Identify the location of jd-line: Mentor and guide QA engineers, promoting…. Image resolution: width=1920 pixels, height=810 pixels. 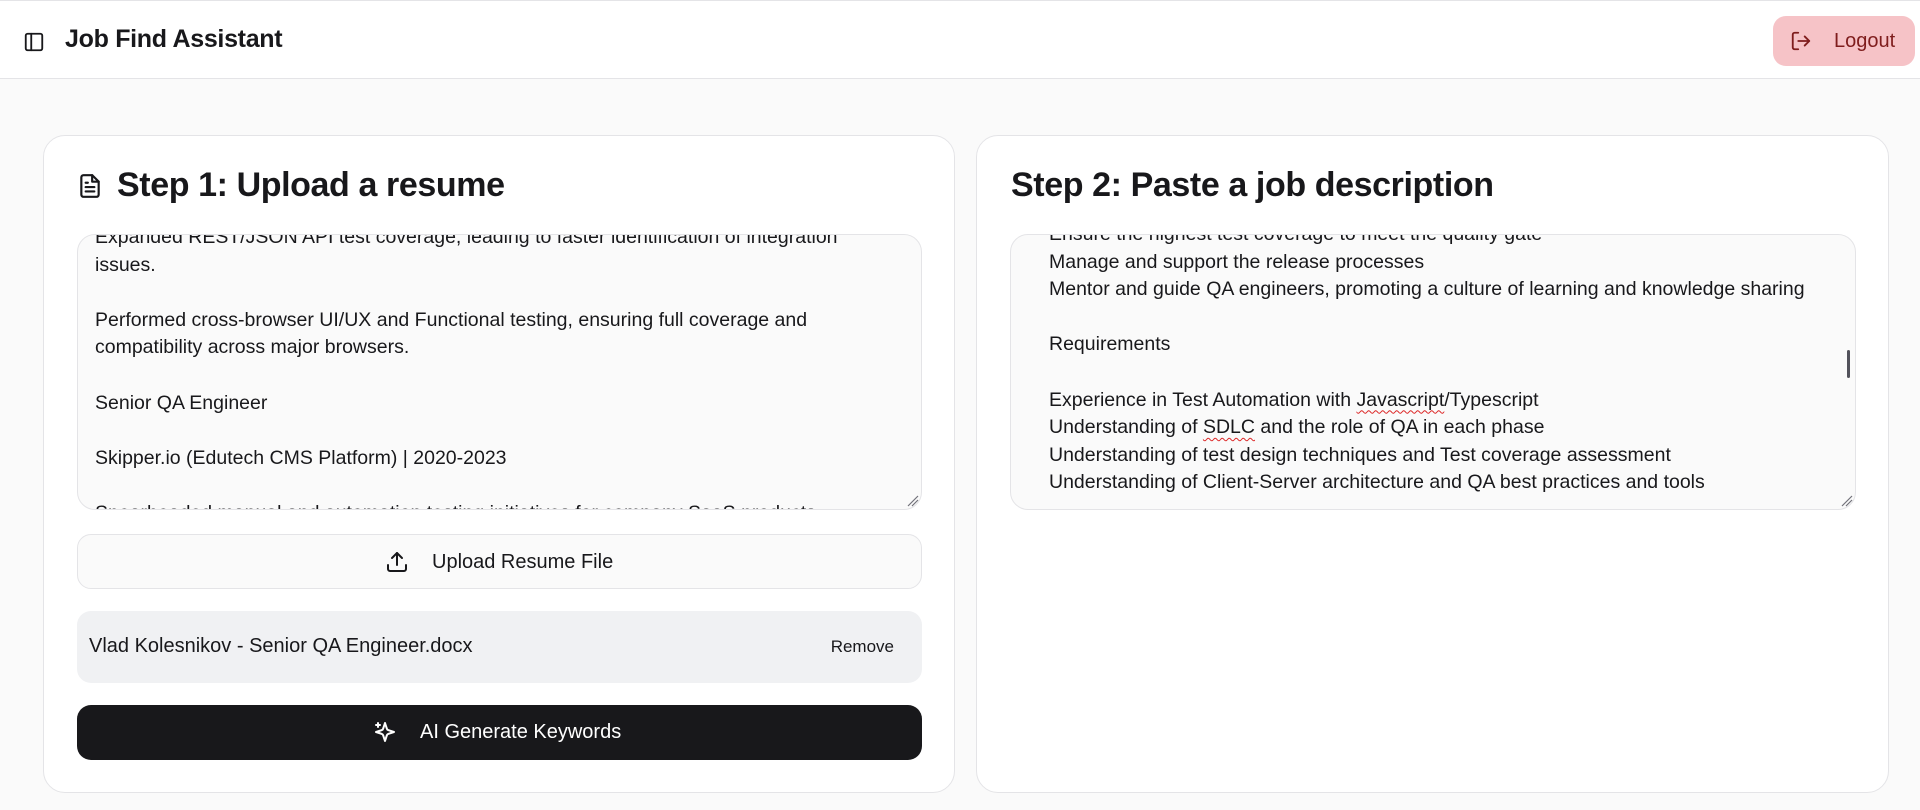
(1427, 289).